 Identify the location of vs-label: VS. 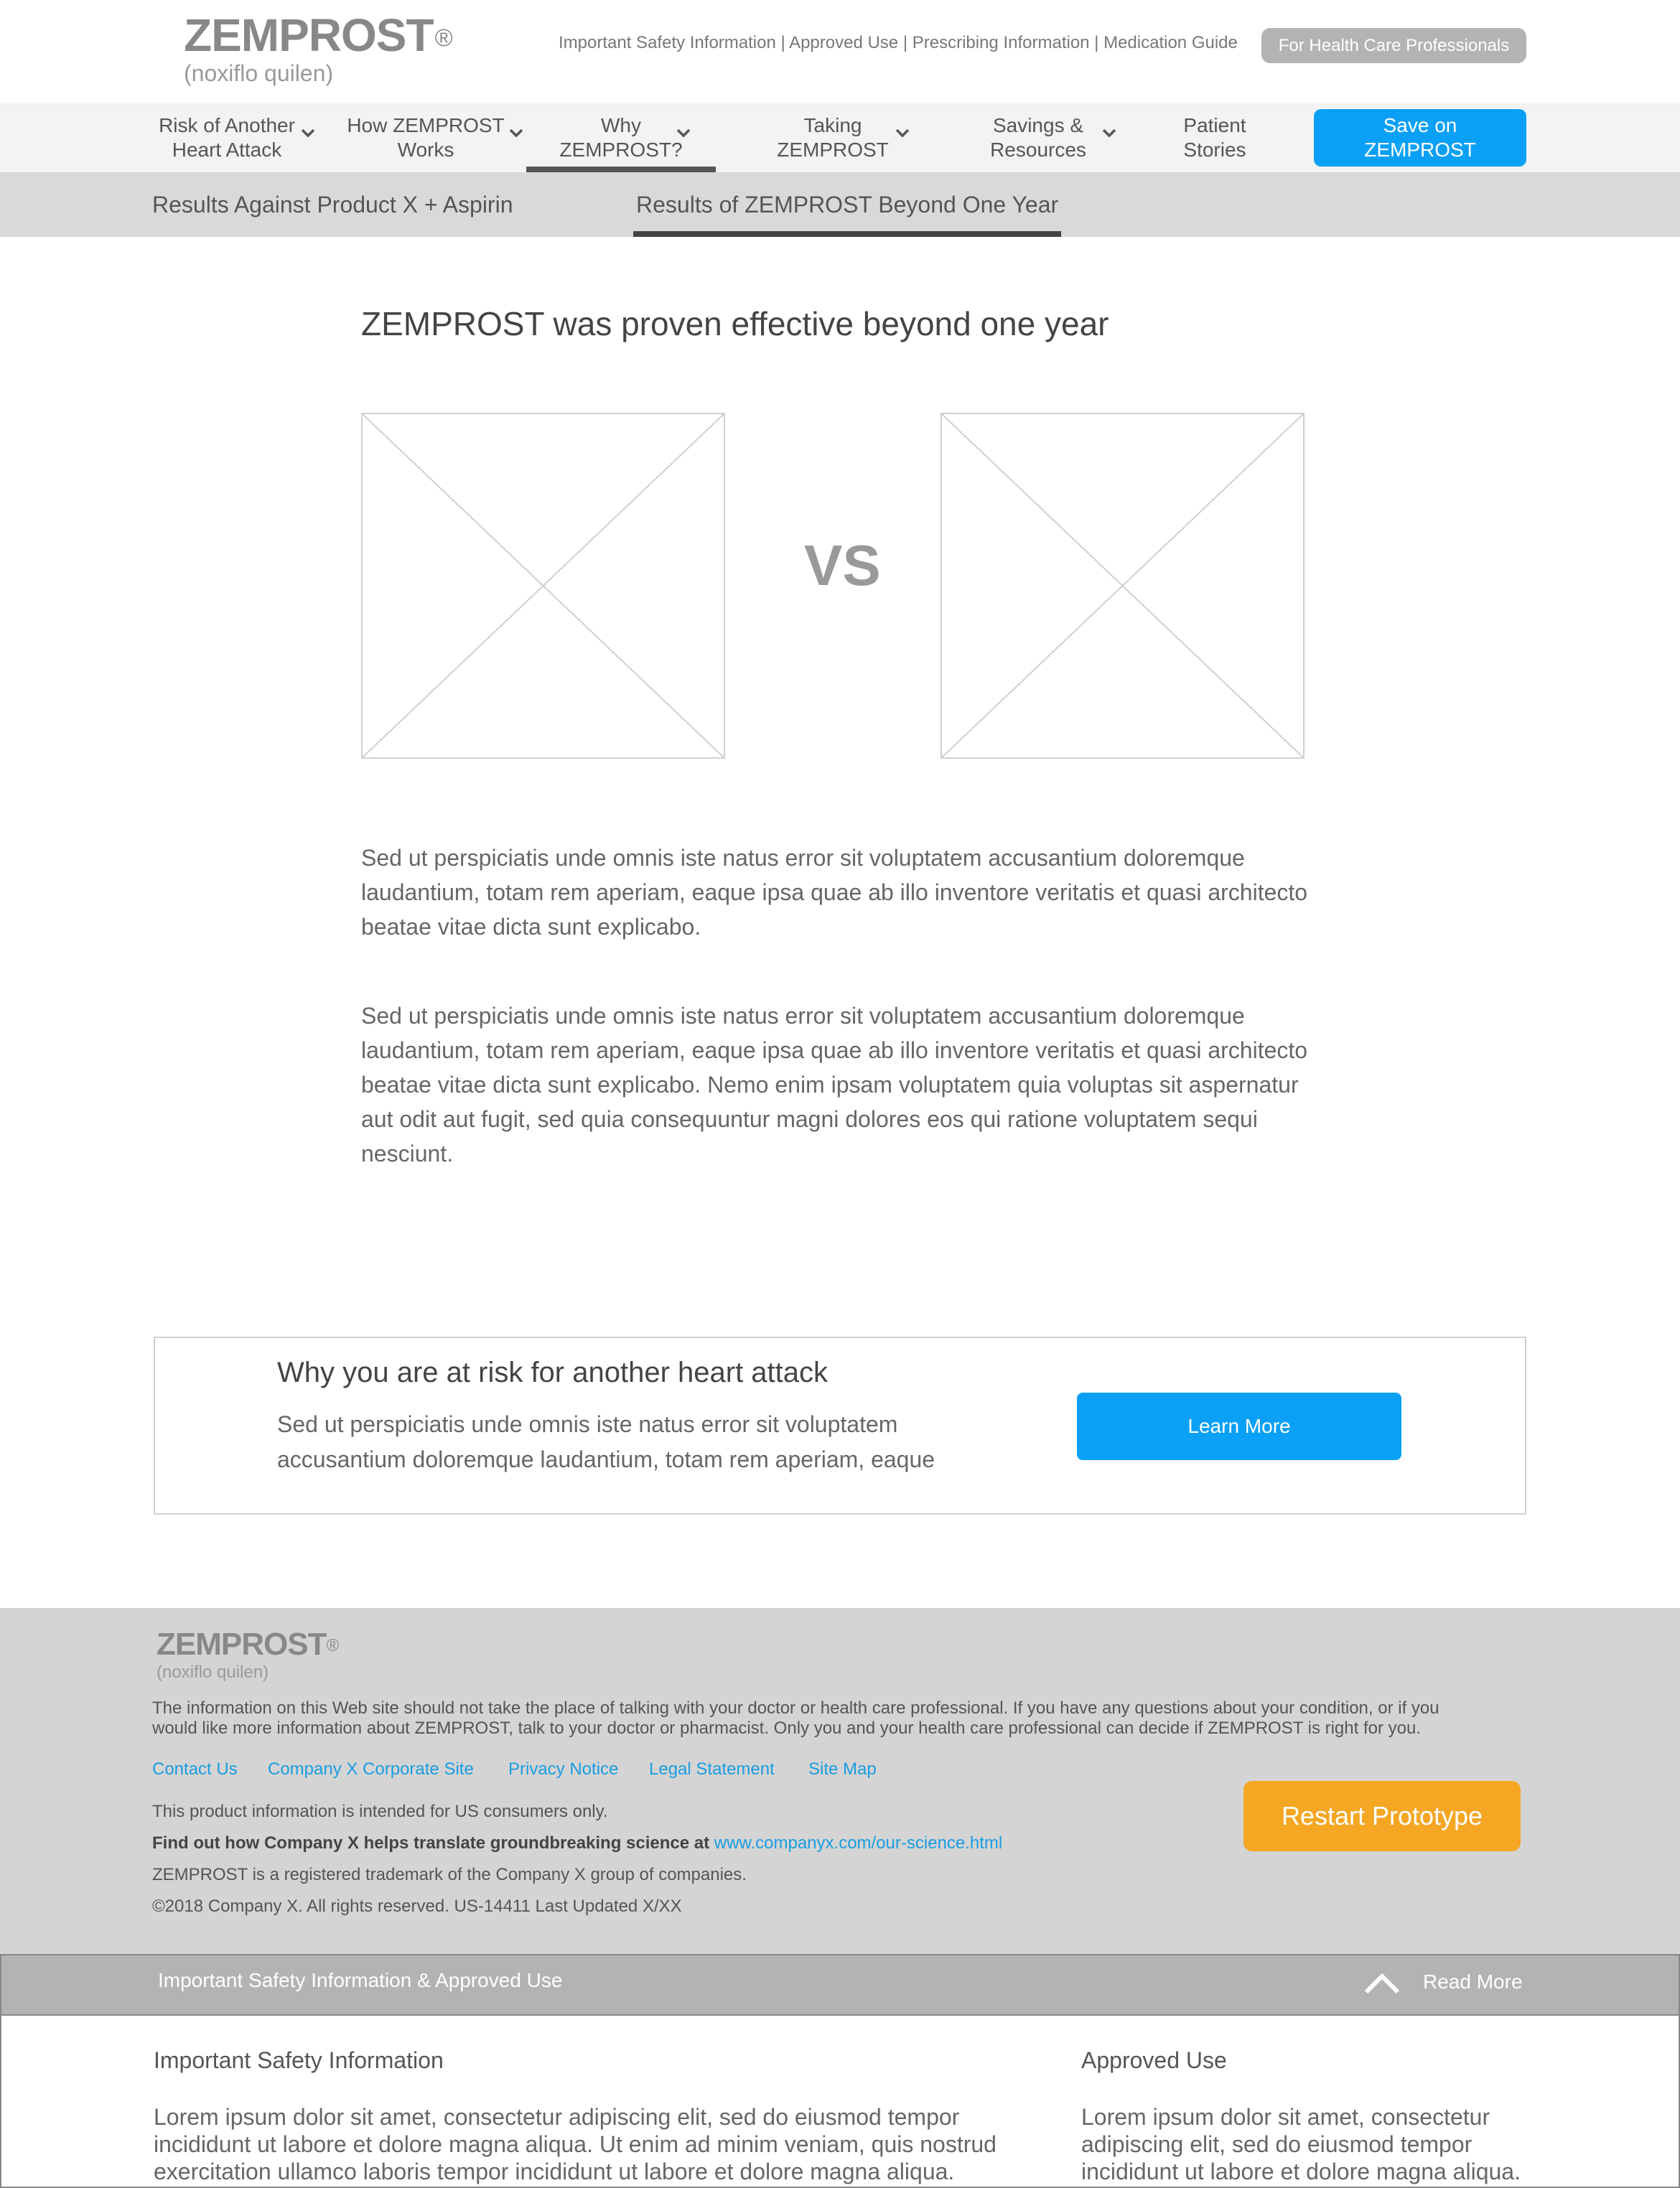
(842, 565).